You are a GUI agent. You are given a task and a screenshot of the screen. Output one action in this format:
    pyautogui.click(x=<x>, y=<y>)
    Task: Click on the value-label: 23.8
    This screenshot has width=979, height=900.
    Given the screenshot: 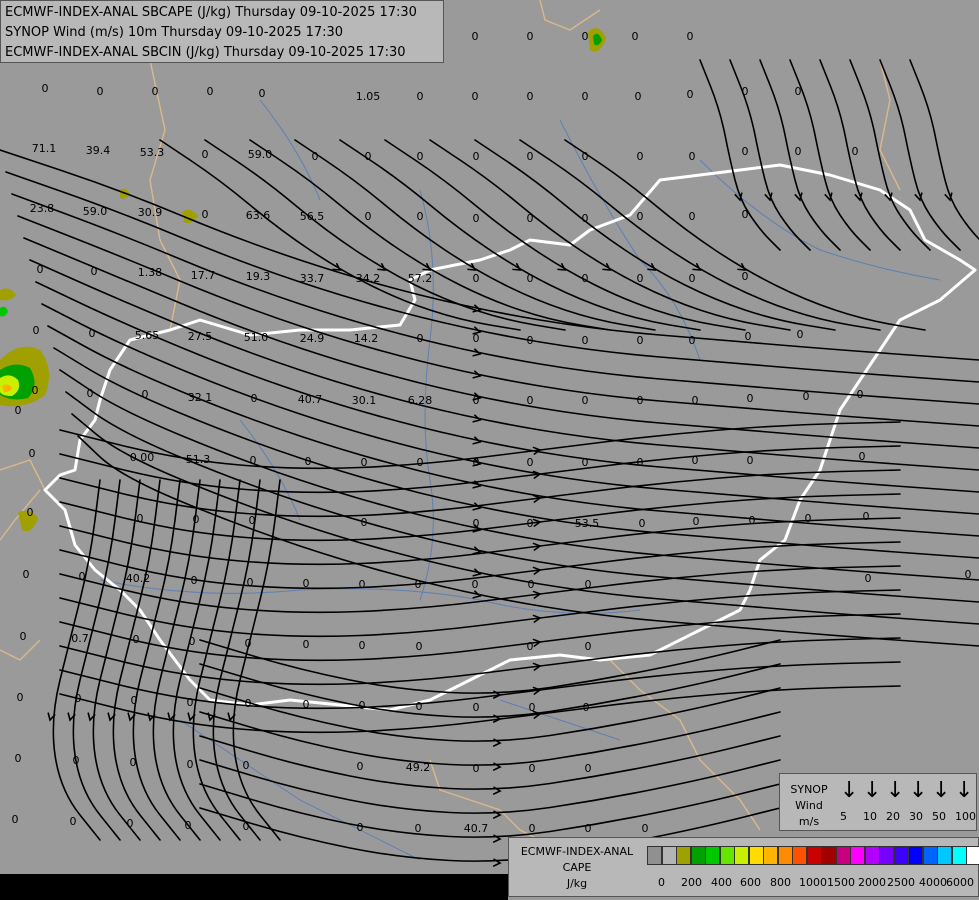 What is the action you would take?
    pyautogui.click(x=42, y=208)
    